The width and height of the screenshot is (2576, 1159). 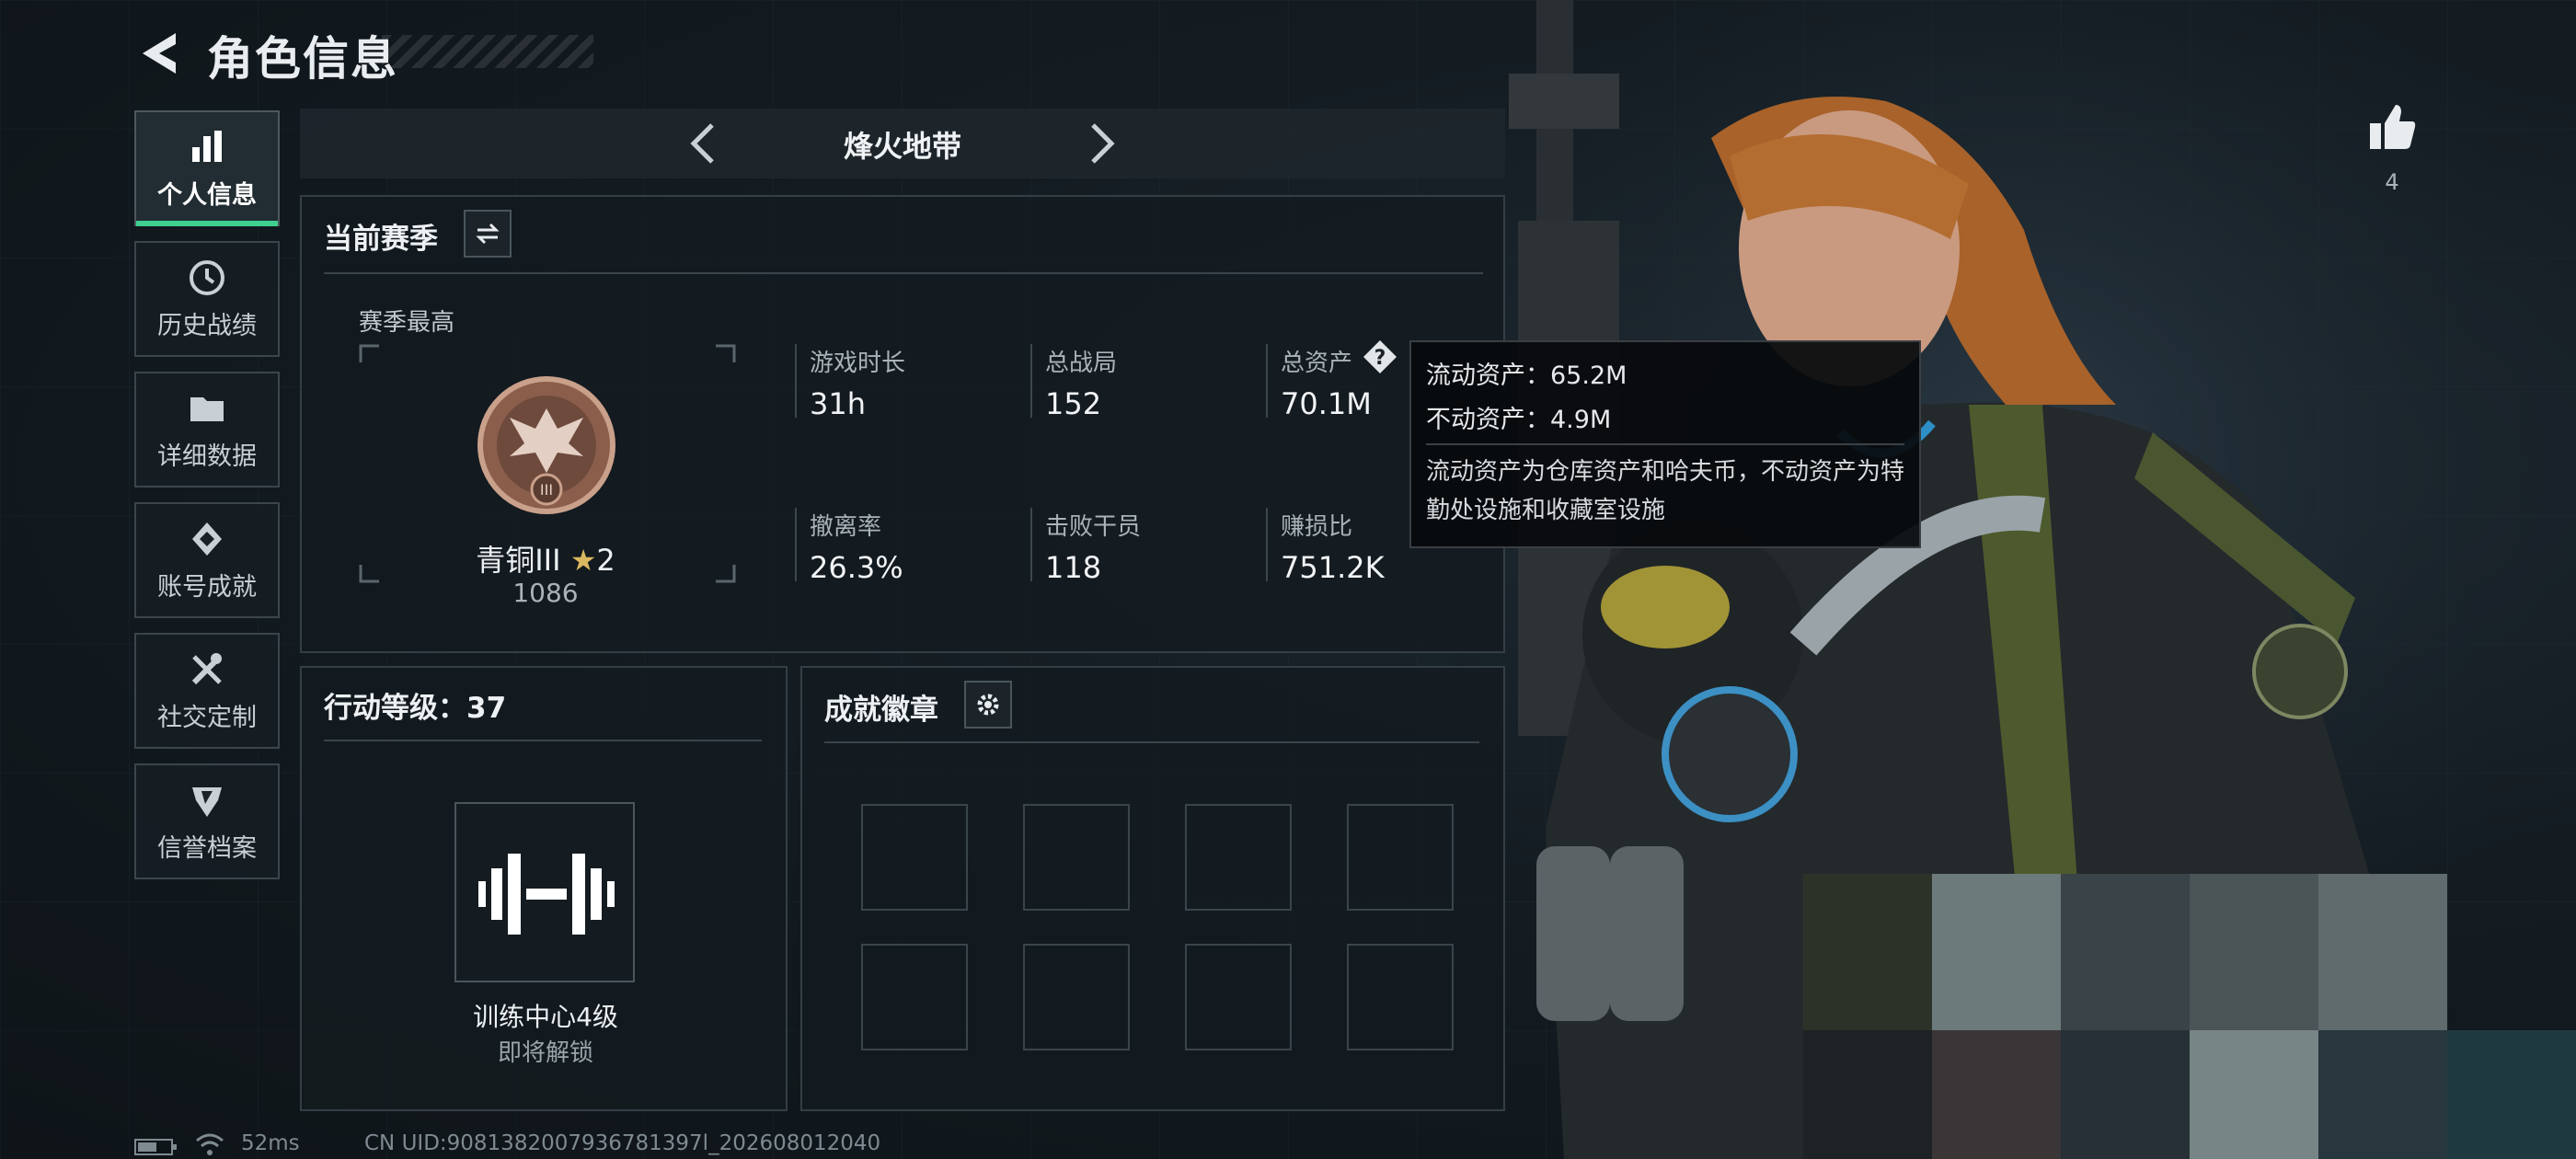 I want to click on chevron-right-icon, so click(x=1100, y=143).